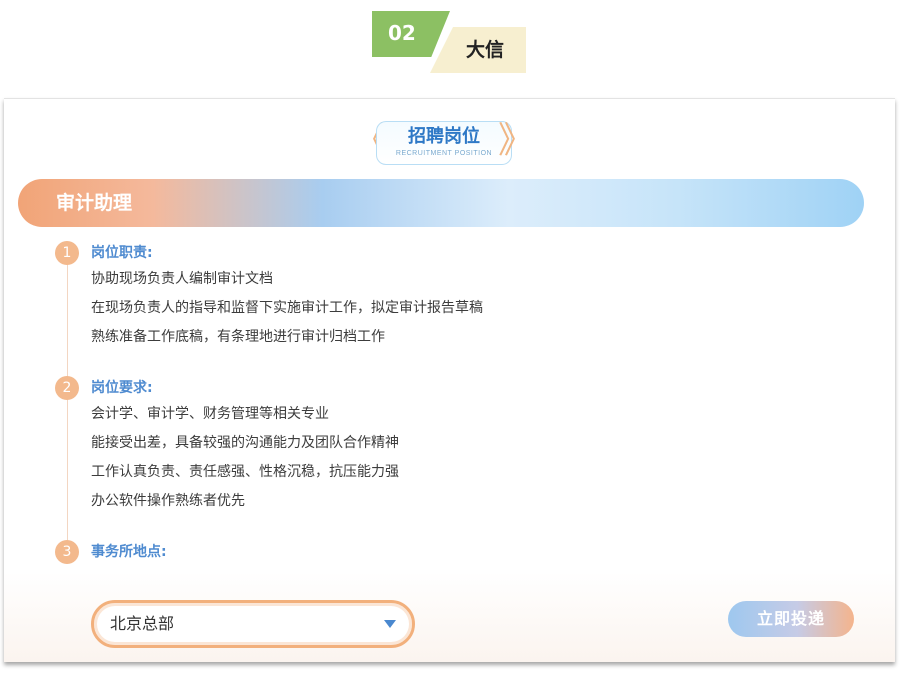  What do you see at coordinates (182, 279) in the screenshot?
I see `duty-item: 协助现场负责人编制审计文档` at bounding box center [182, 279].